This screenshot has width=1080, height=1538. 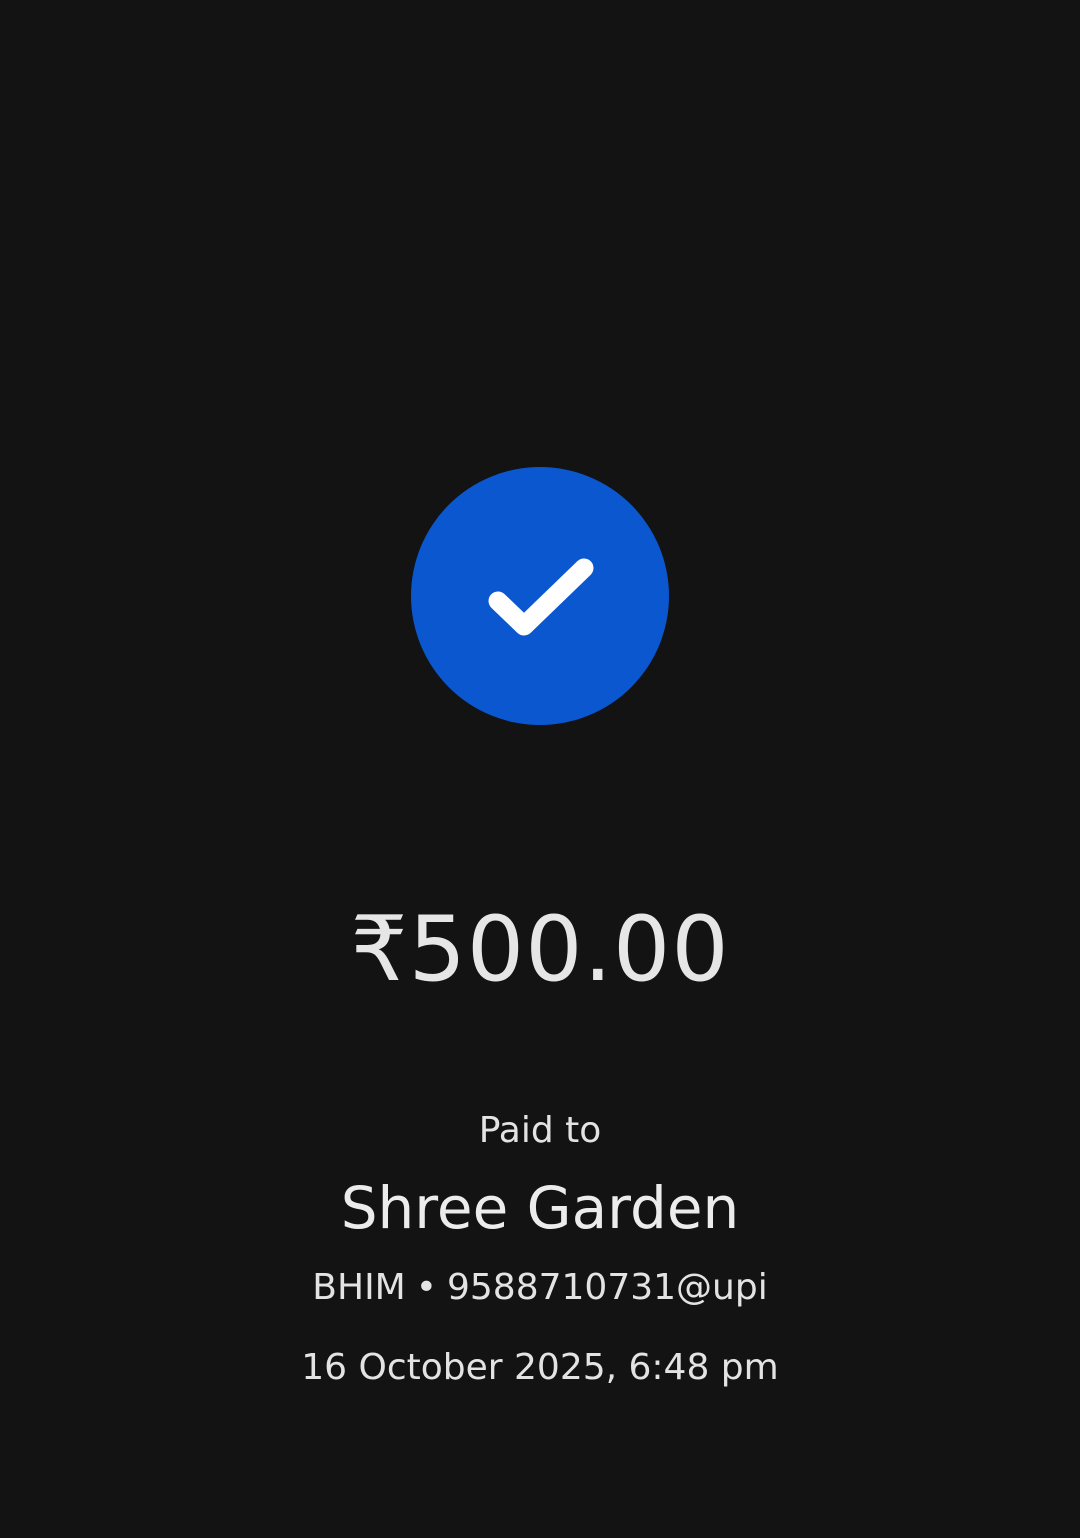 What do you see at coordinates (607, 1287) in the screenshot?
I see `payee-upi-id: 9588710731@upi` at bounding box center [607, 1287].